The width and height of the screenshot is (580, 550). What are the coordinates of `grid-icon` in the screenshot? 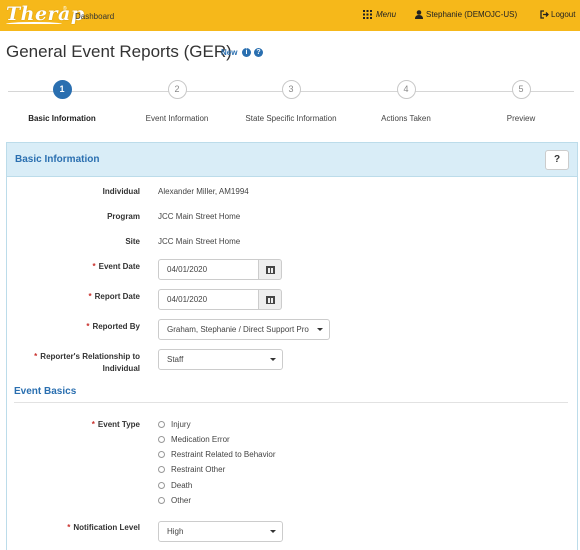 It's located at (367, 14).